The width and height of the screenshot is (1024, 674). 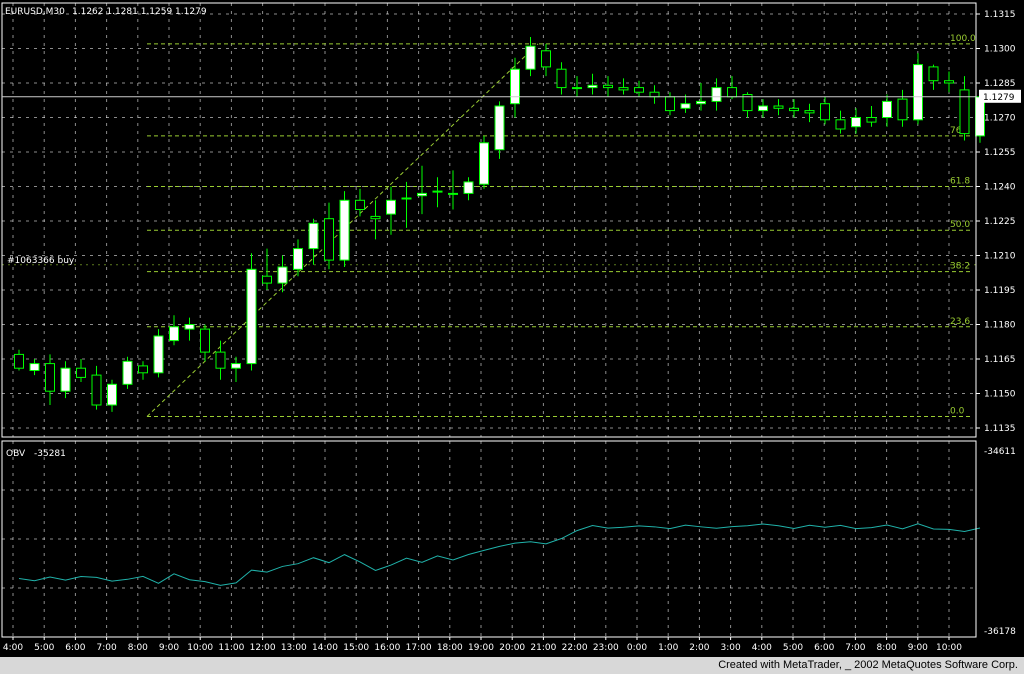 What do you see at coordinates (606, 648) in the screenshot?
I see `time-tick-label: 23:00` at bounding box center [606, 648].